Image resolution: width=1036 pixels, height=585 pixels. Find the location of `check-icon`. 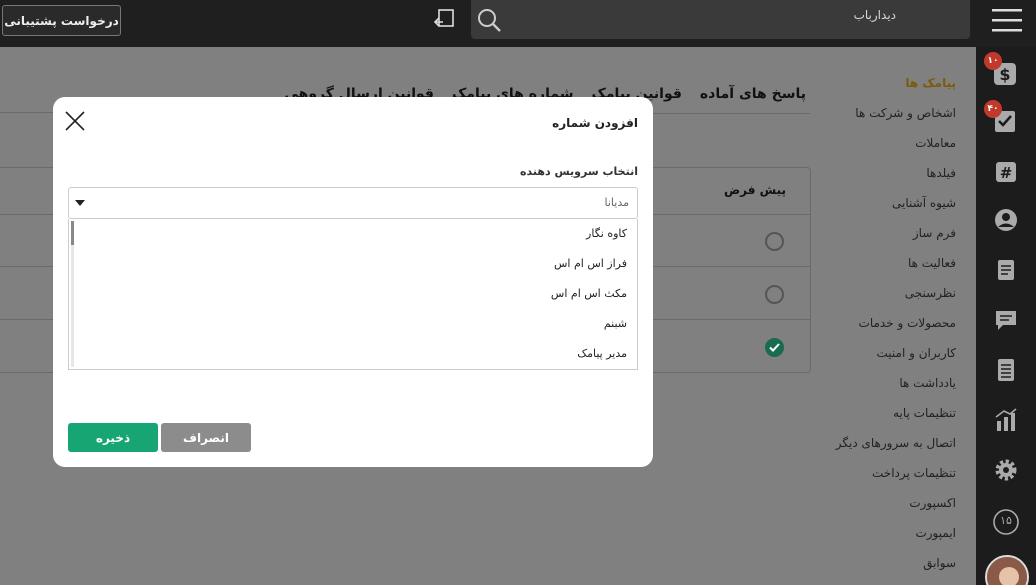

check-icon is located at coordinates (774, 347).